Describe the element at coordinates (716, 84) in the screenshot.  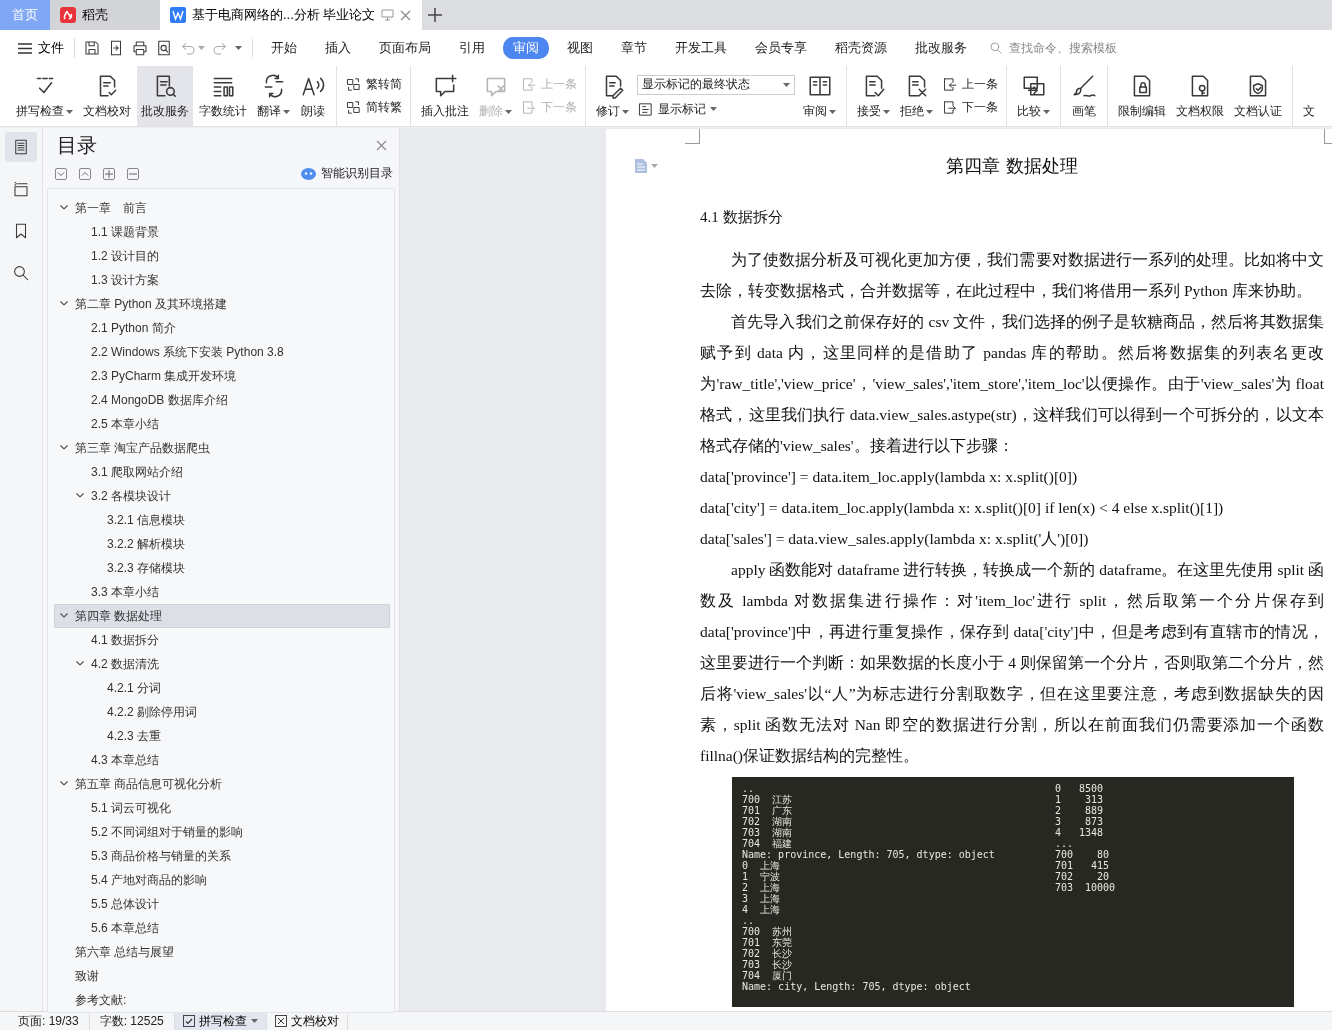
I see `markup-dropdown: 显示标记的最终状态` at that location.